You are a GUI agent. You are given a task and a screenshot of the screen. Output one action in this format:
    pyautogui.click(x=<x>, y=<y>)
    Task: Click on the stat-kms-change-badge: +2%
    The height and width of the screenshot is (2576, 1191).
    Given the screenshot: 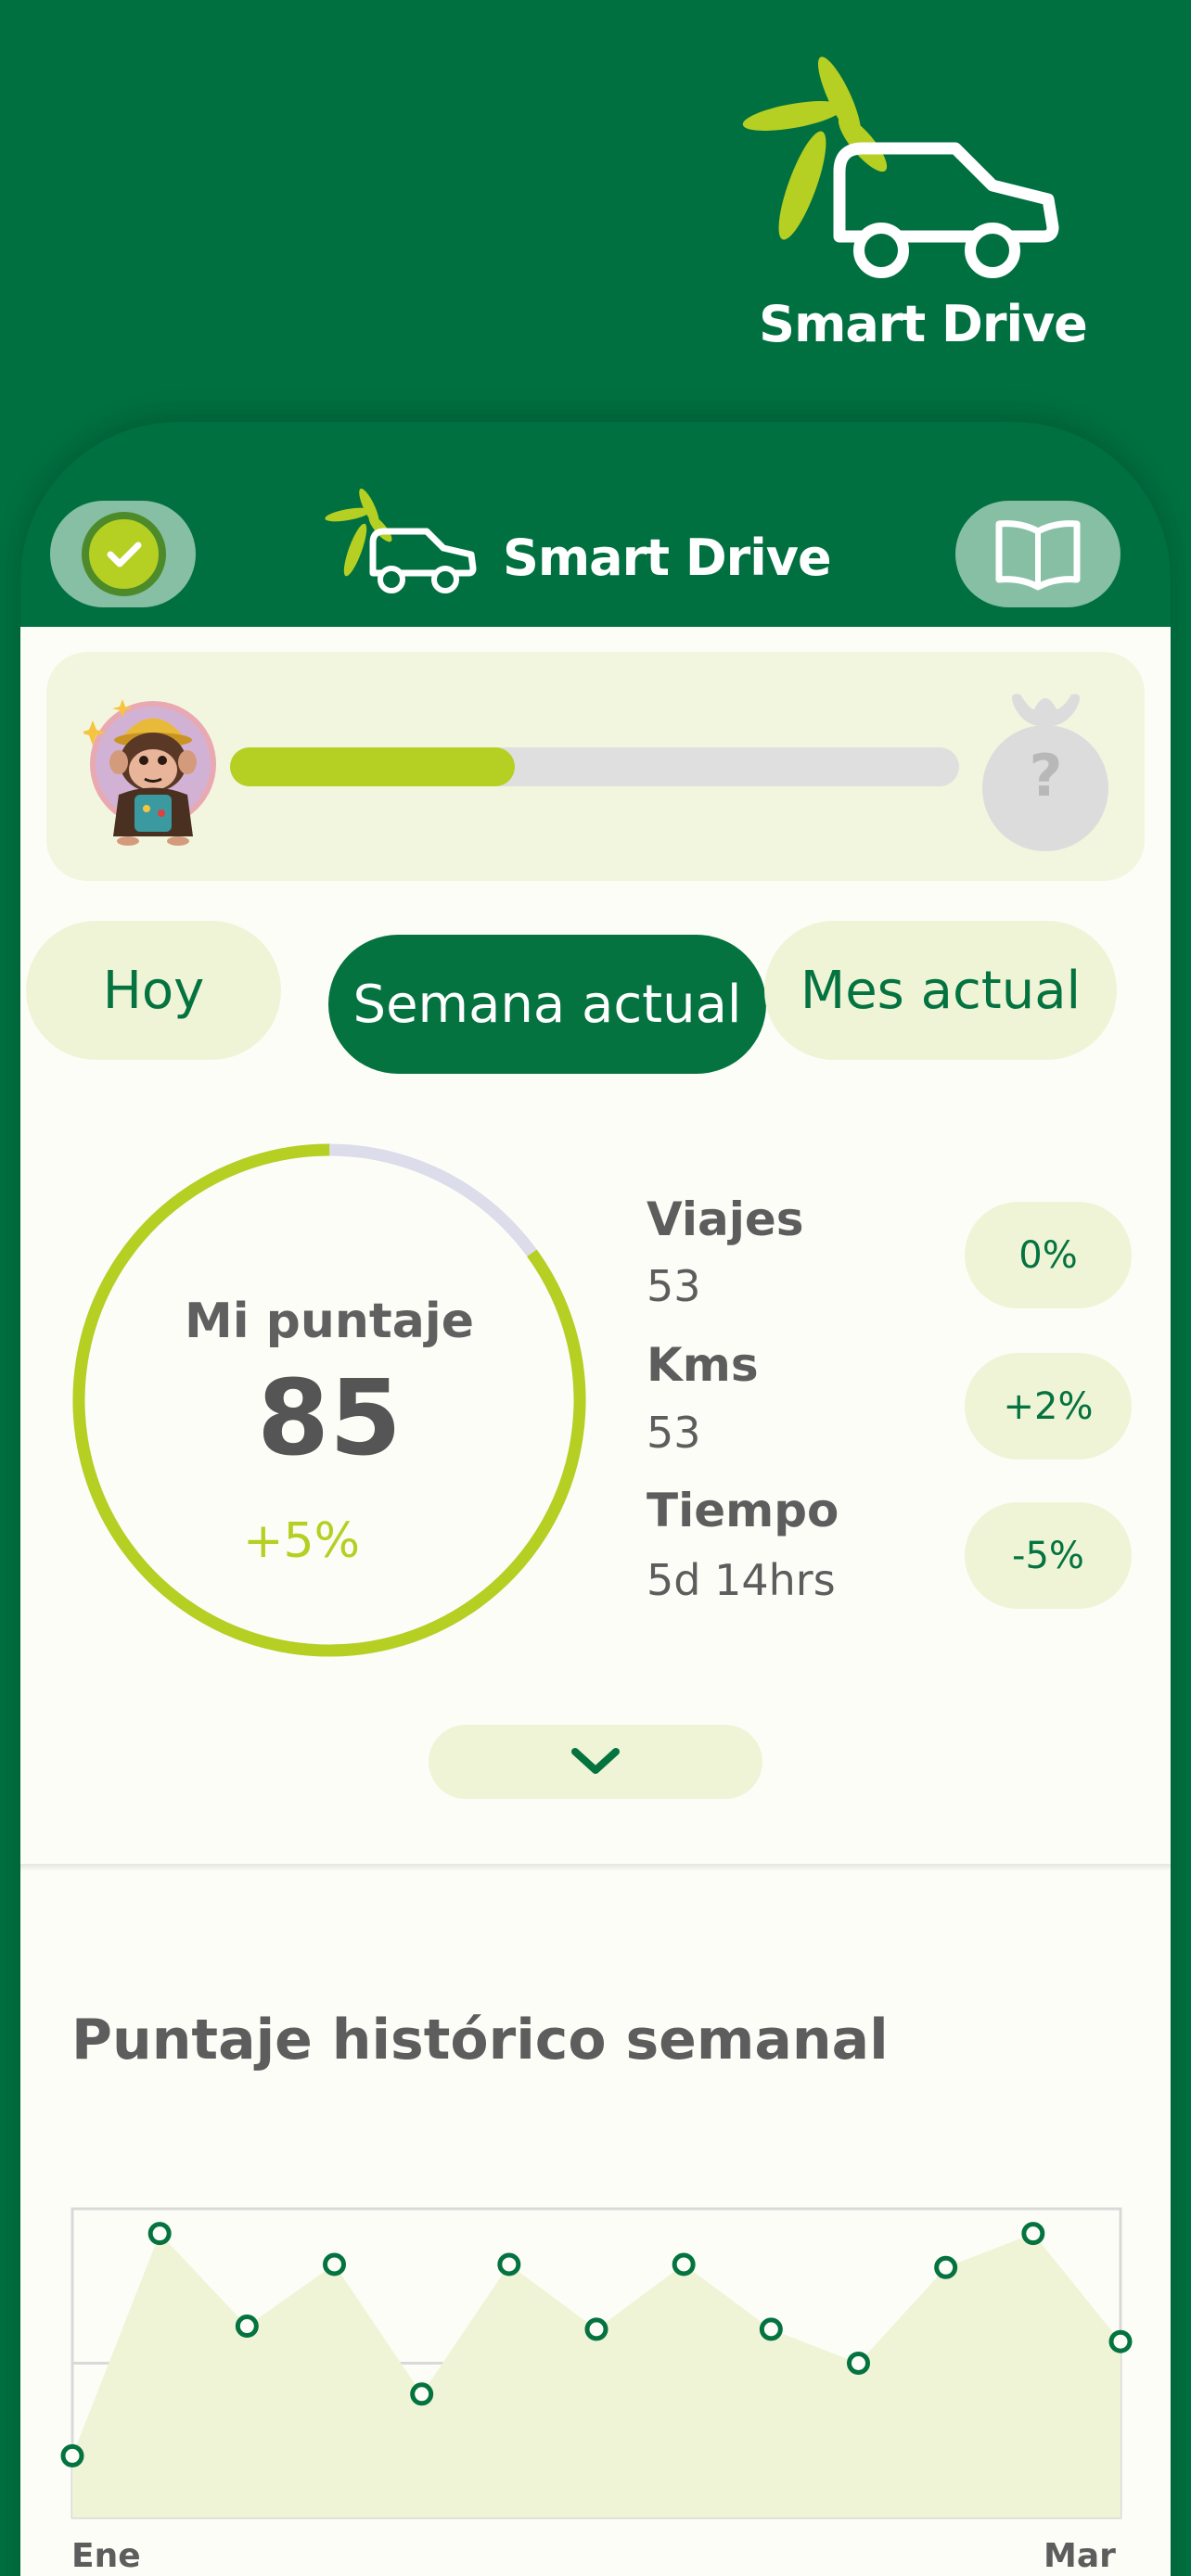 What is the action you would take?
    pyautogui.click(x=1048, y=1406)
    